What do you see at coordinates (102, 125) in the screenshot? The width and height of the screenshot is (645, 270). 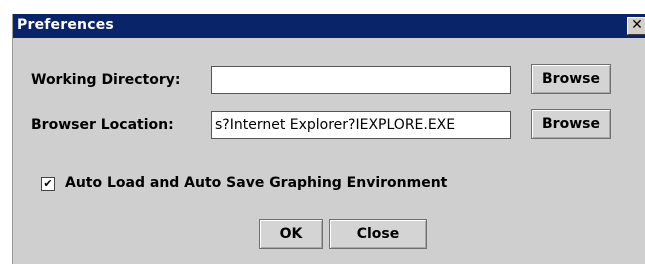 I see `browser-location-label: Browser Location:` at bounding box center [102, 125].